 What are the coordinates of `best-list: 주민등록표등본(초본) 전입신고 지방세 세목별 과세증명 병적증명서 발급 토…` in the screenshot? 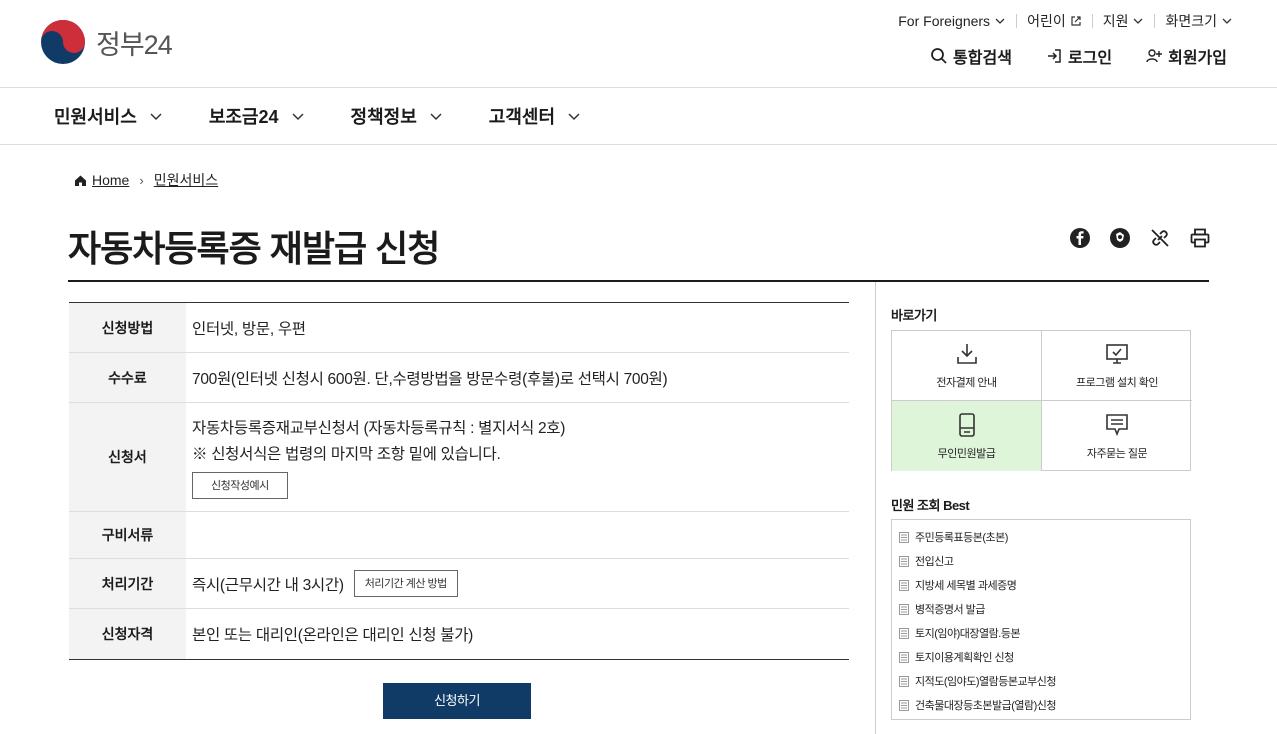 It's located at (1041, 619).